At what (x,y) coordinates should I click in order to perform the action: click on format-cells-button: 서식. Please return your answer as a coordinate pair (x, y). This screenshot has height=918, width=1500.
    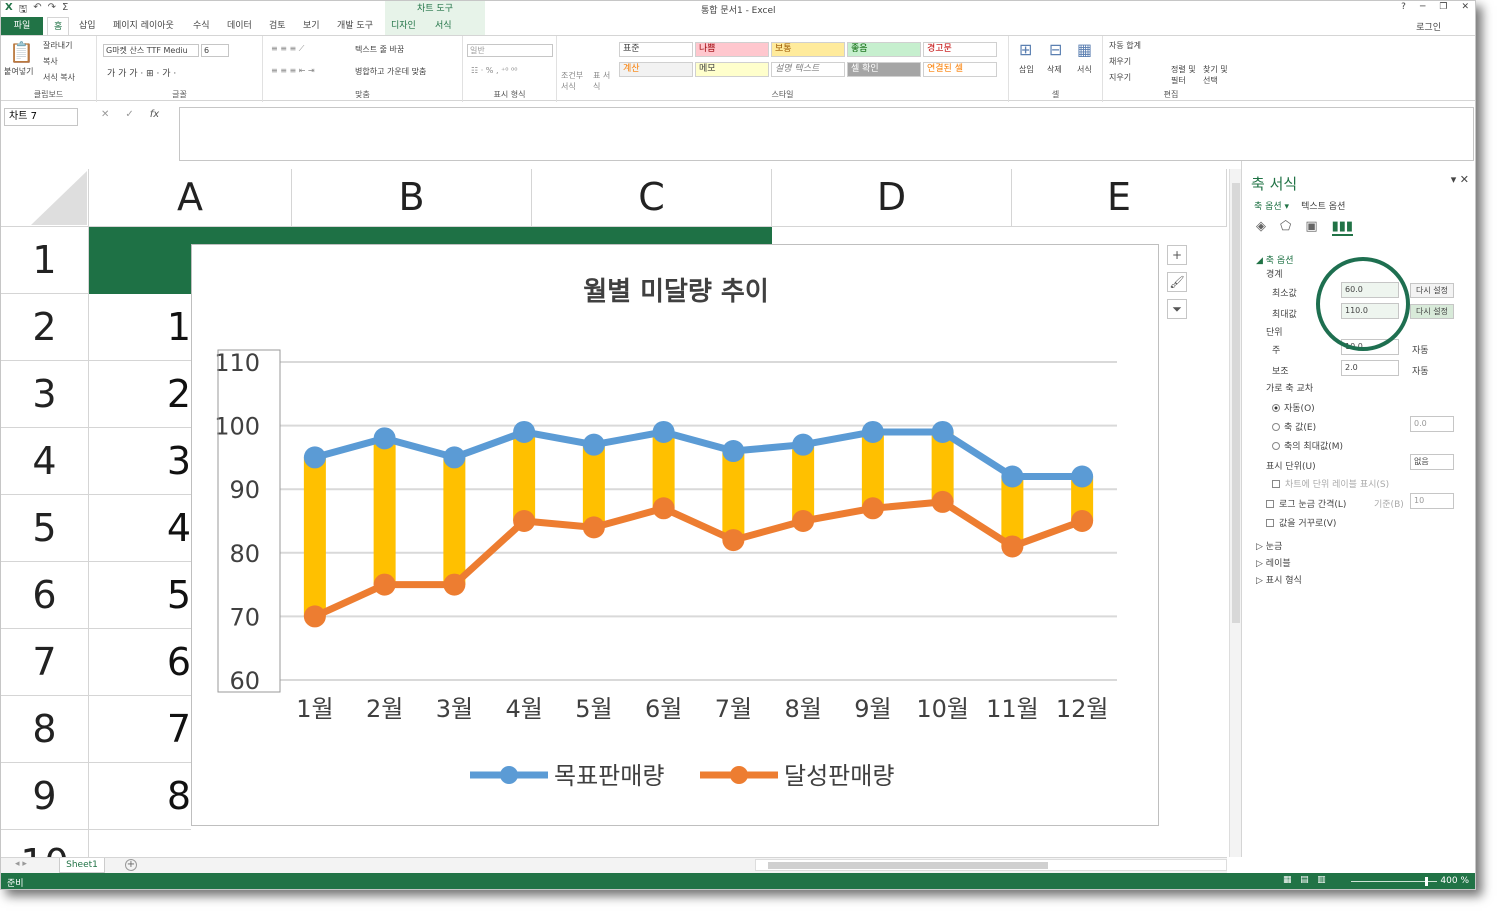
    Looking at the image, I should click on (1084, 69).